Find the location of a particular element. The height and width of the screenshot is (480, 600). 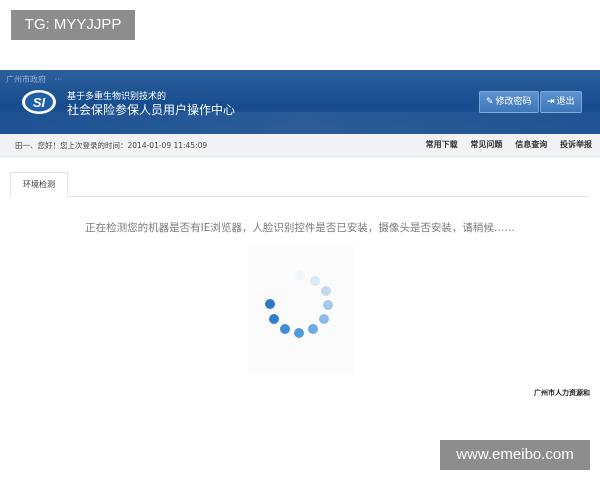

nav-info-query: 信息查询 is located at coordinates (531, 144).